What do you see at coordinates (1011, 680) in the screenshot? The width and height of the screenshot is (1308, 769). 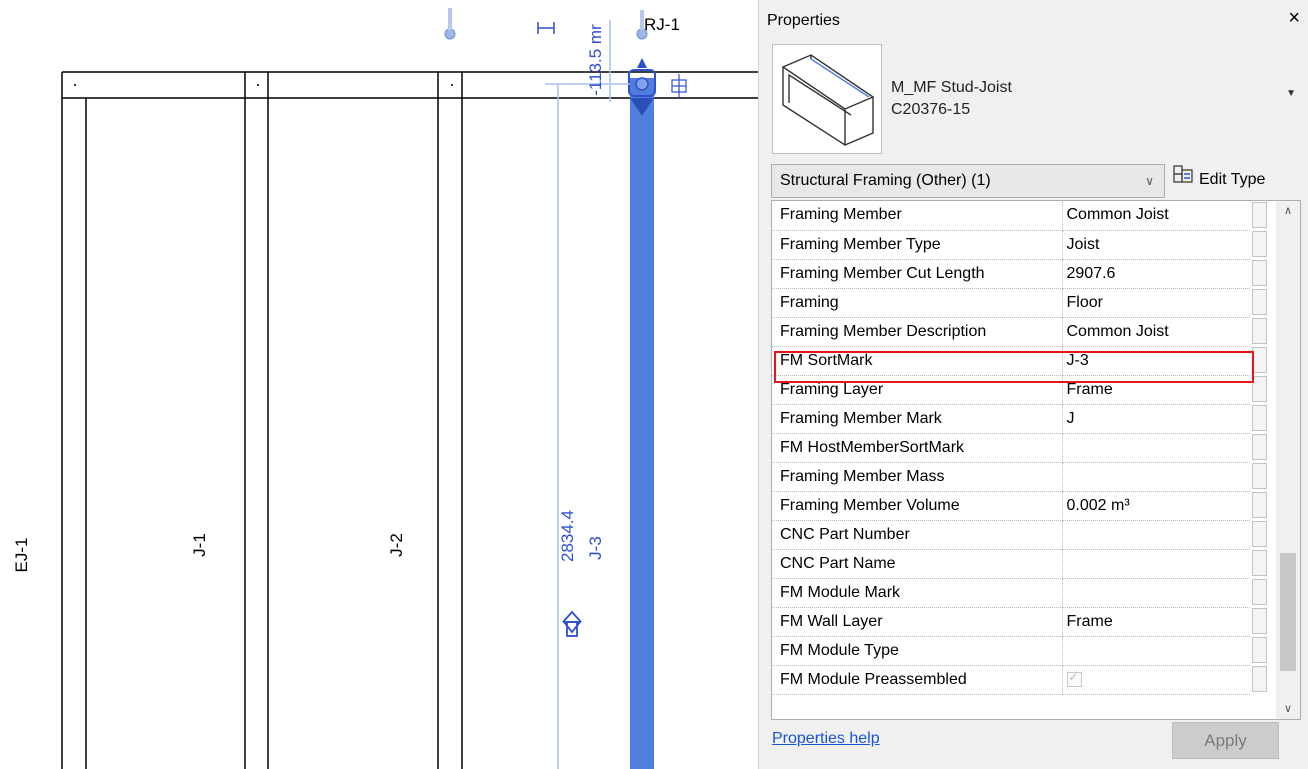 I see `property-row: FM Module Preassembled` at bounding box center [1011, 680].